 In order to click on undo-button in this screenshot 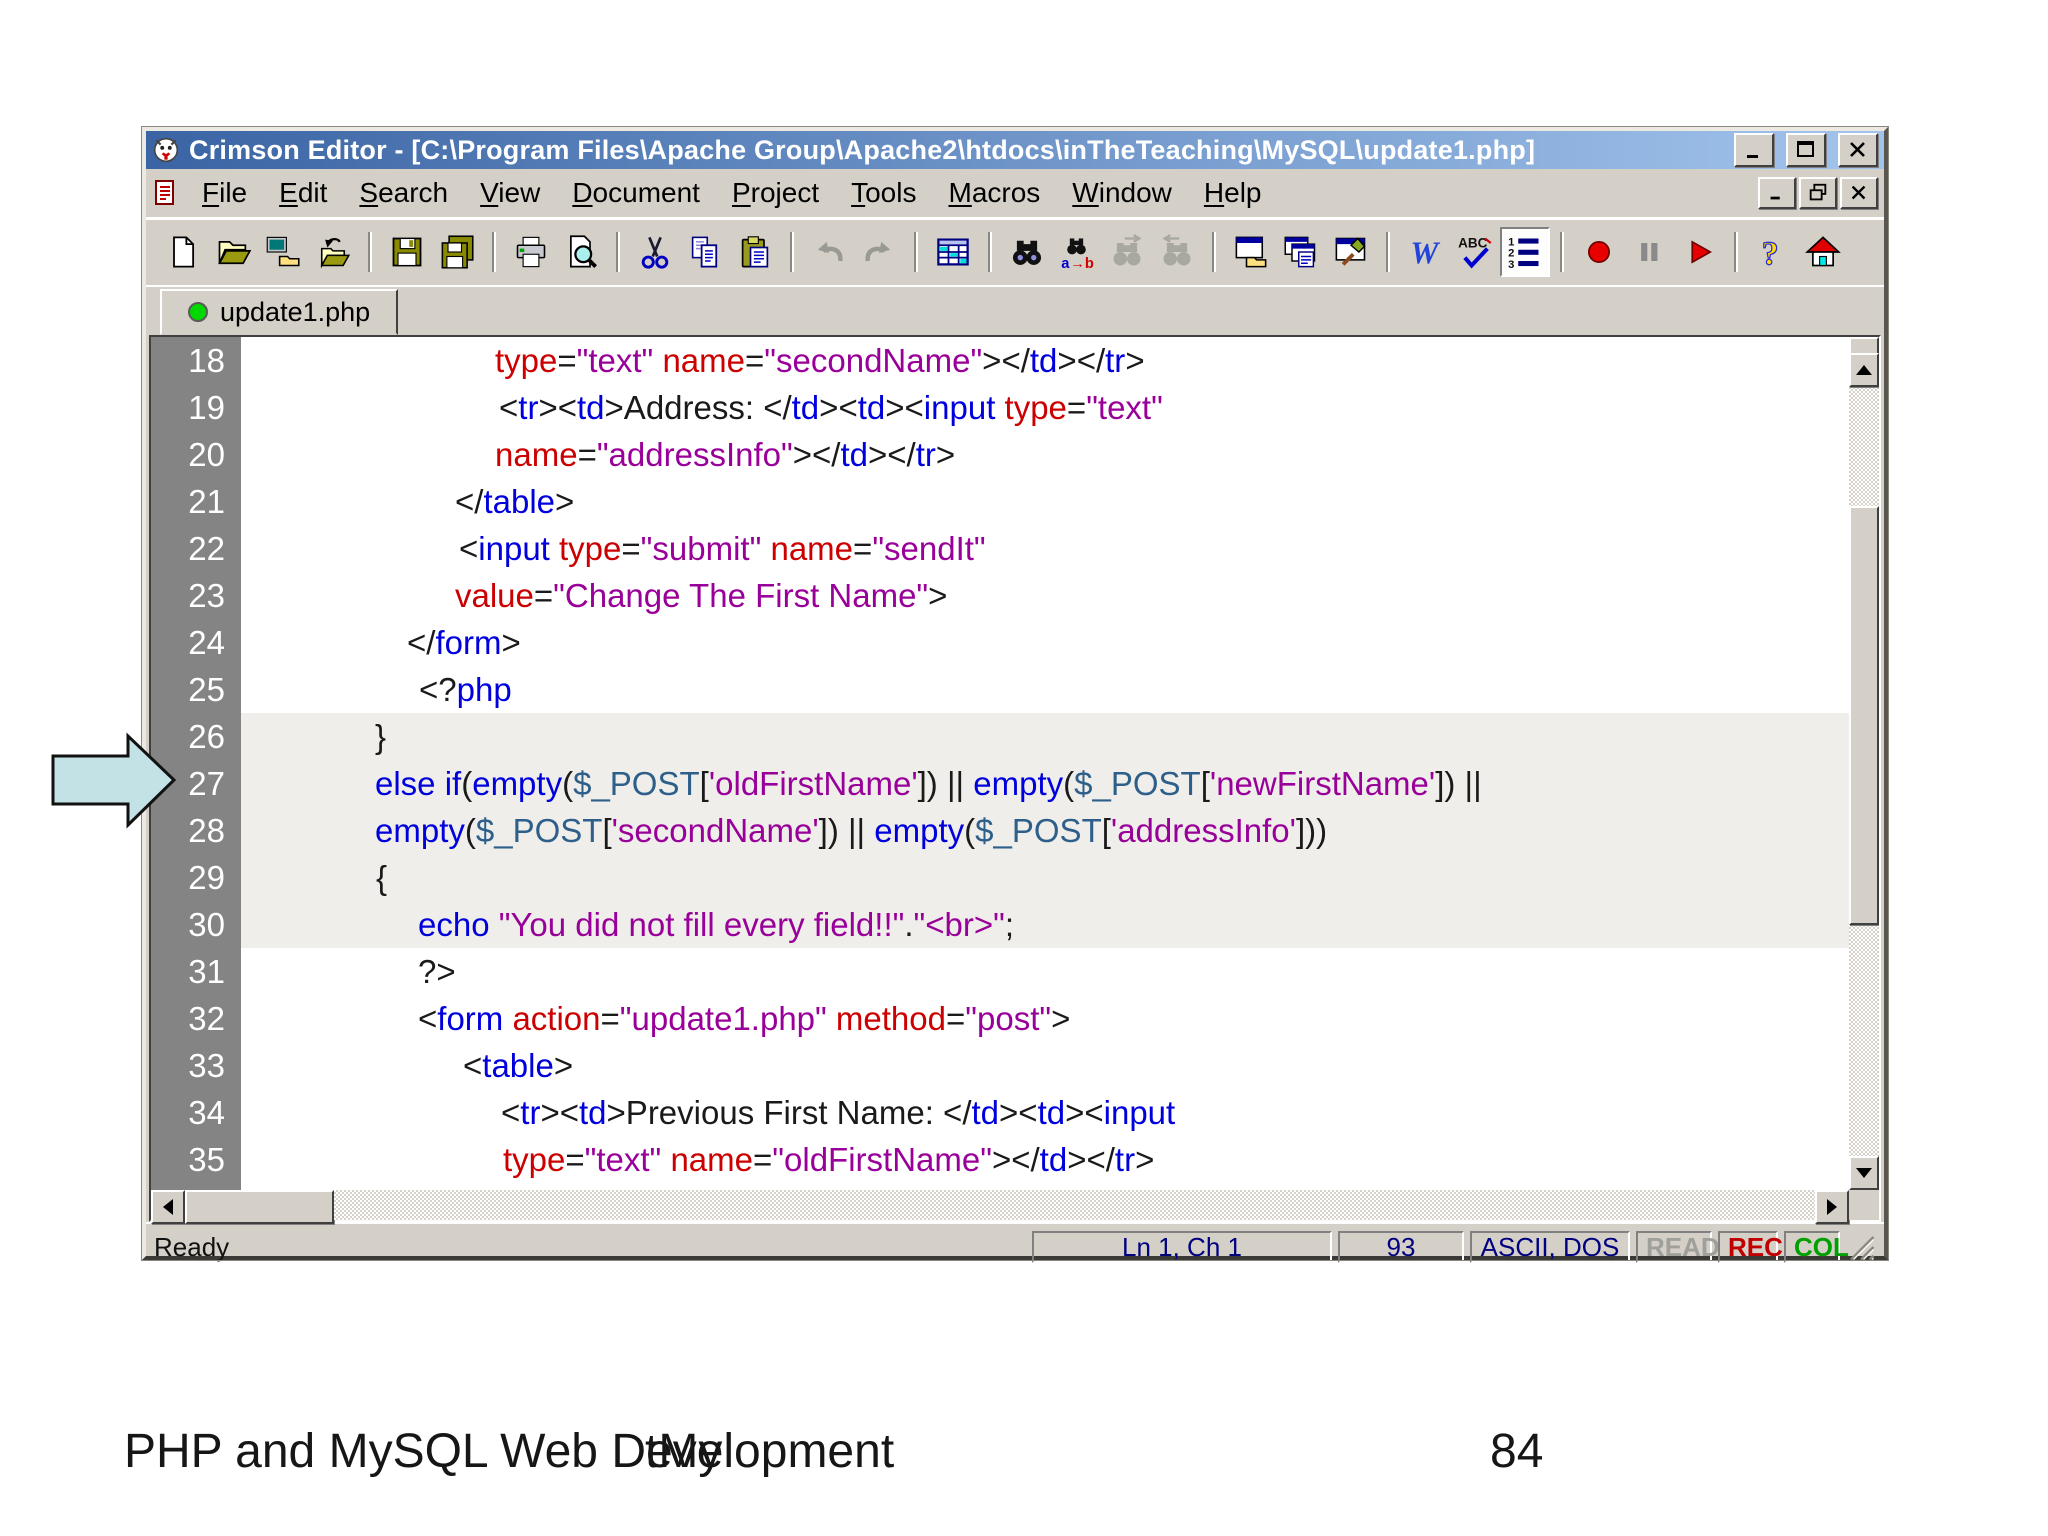, I will do `click(829, 252)`.